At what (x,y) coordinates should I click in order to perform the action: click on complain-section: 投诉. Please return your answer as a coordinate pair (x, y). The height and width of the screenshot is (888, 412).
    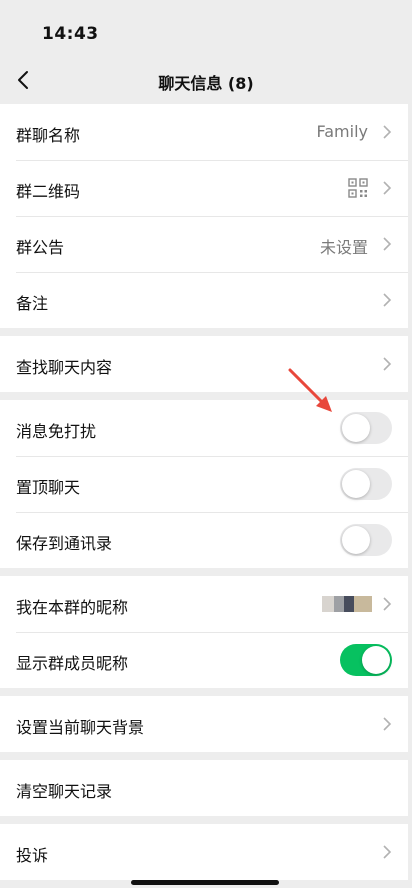
    Looking at the image, I should click on (204, 852).